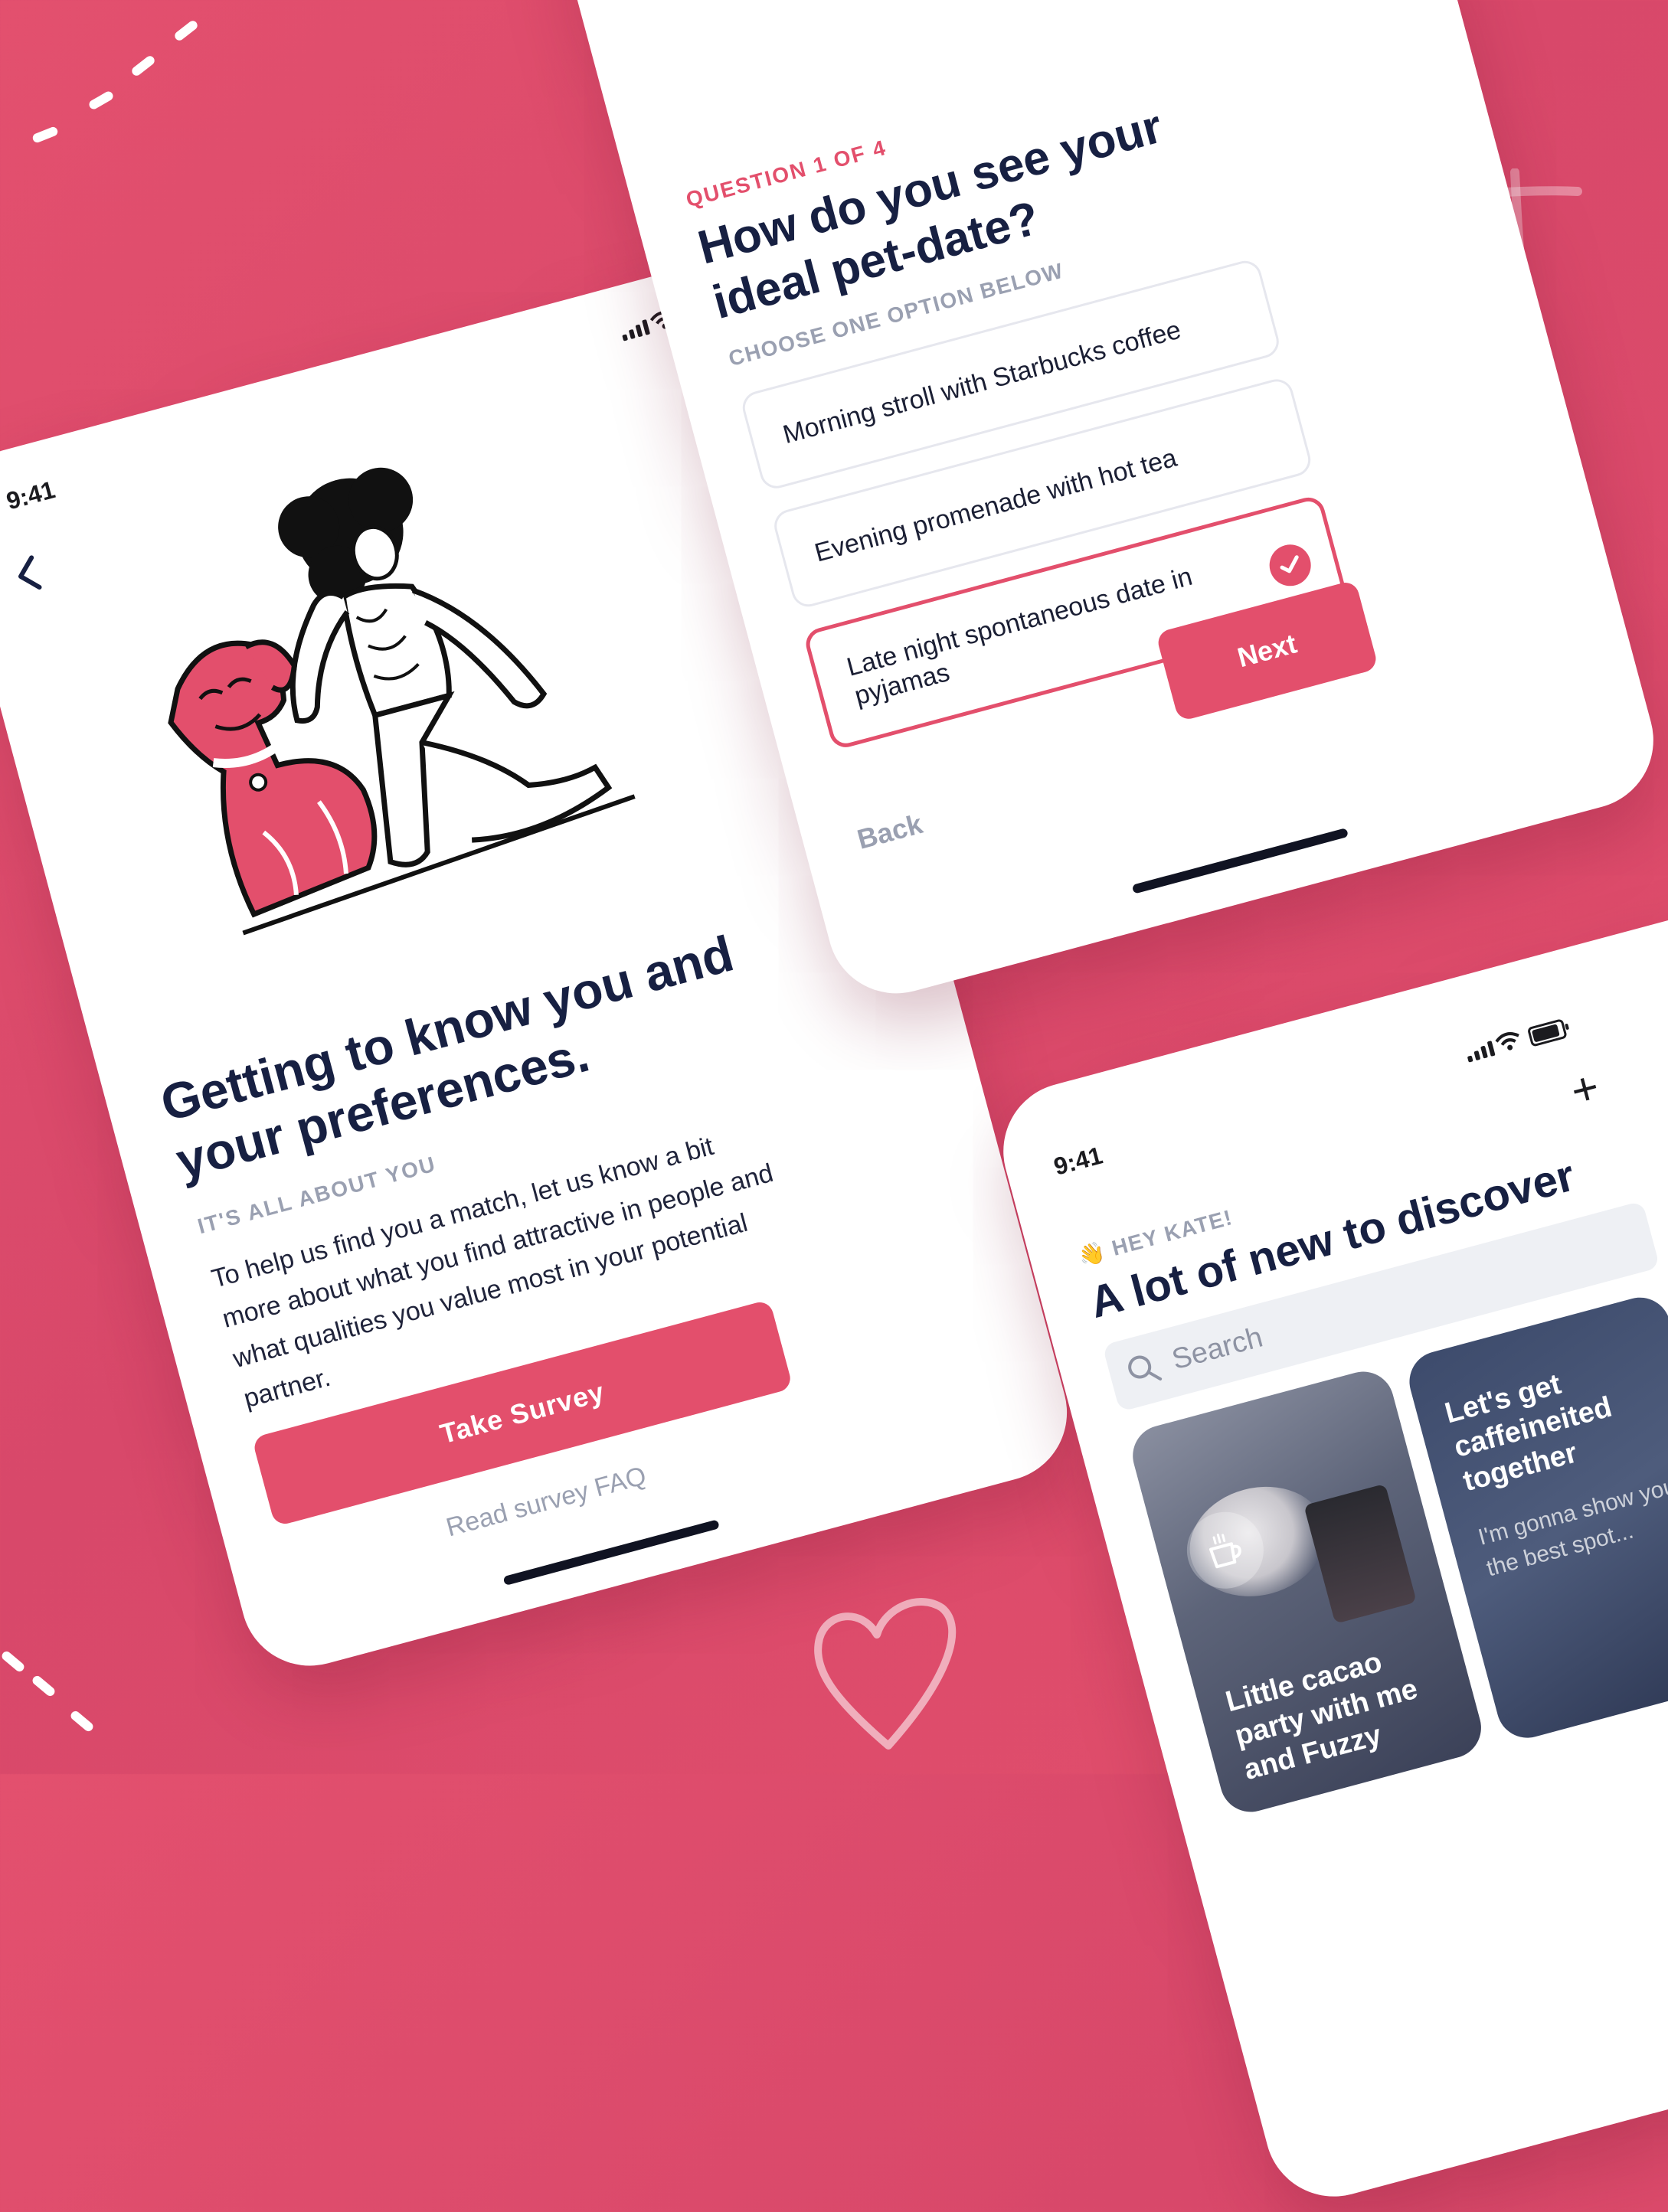 This screenshot has width=1668, height=2212. Describe the element at coordinates (1218, 1349) in the screenshot. I see `search-placeholder: Search` at that location.